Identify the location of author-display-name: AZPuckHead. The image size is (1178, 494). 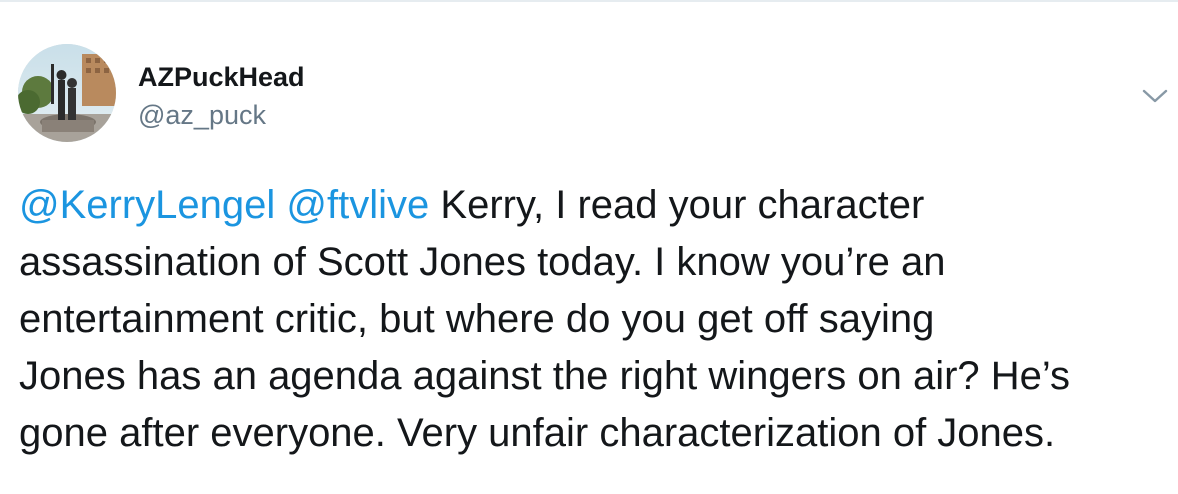
(221, 77).